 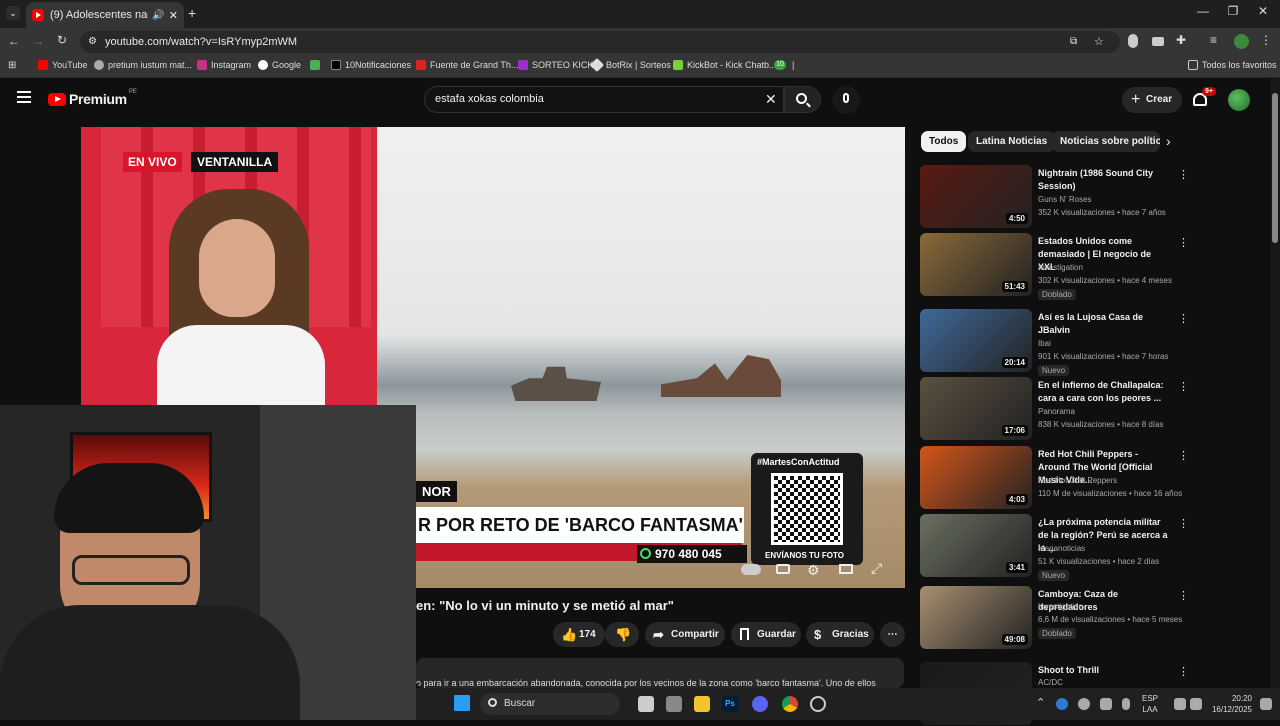 I want to click on thanks-button: $ Gracias, so click(x=840, y=634).